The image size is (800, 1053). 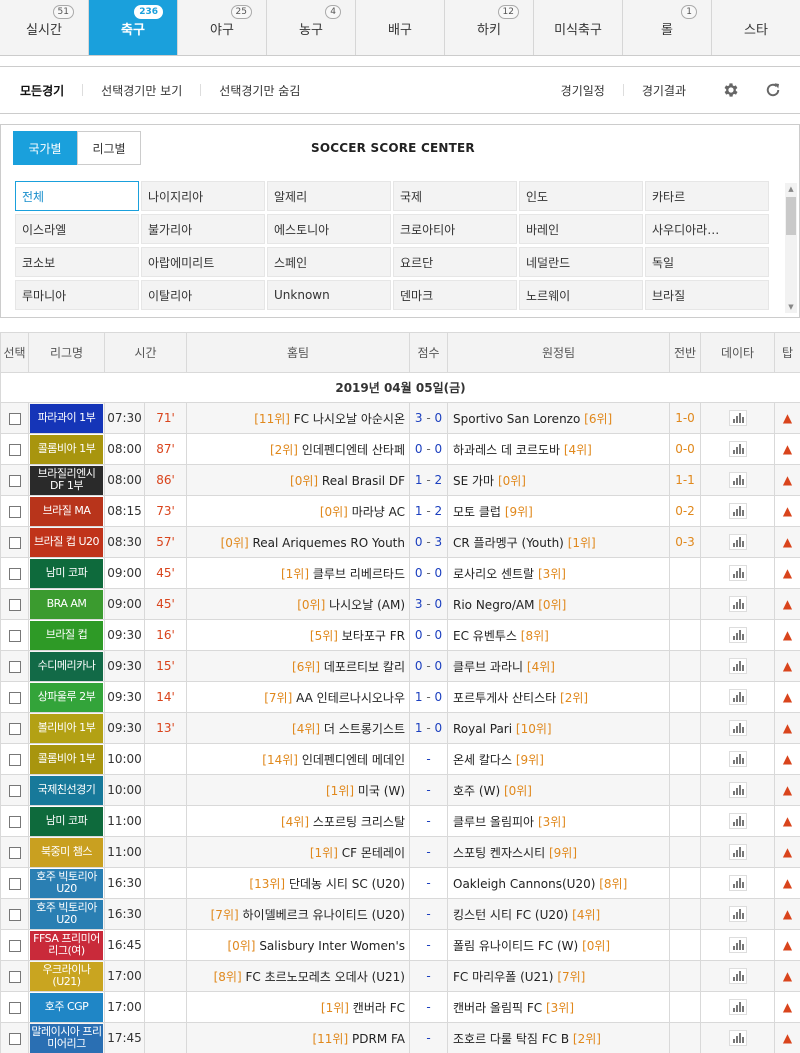 I want to click on away-team-cell: 모토 클럽 [9위], so click(x=558, y=511).